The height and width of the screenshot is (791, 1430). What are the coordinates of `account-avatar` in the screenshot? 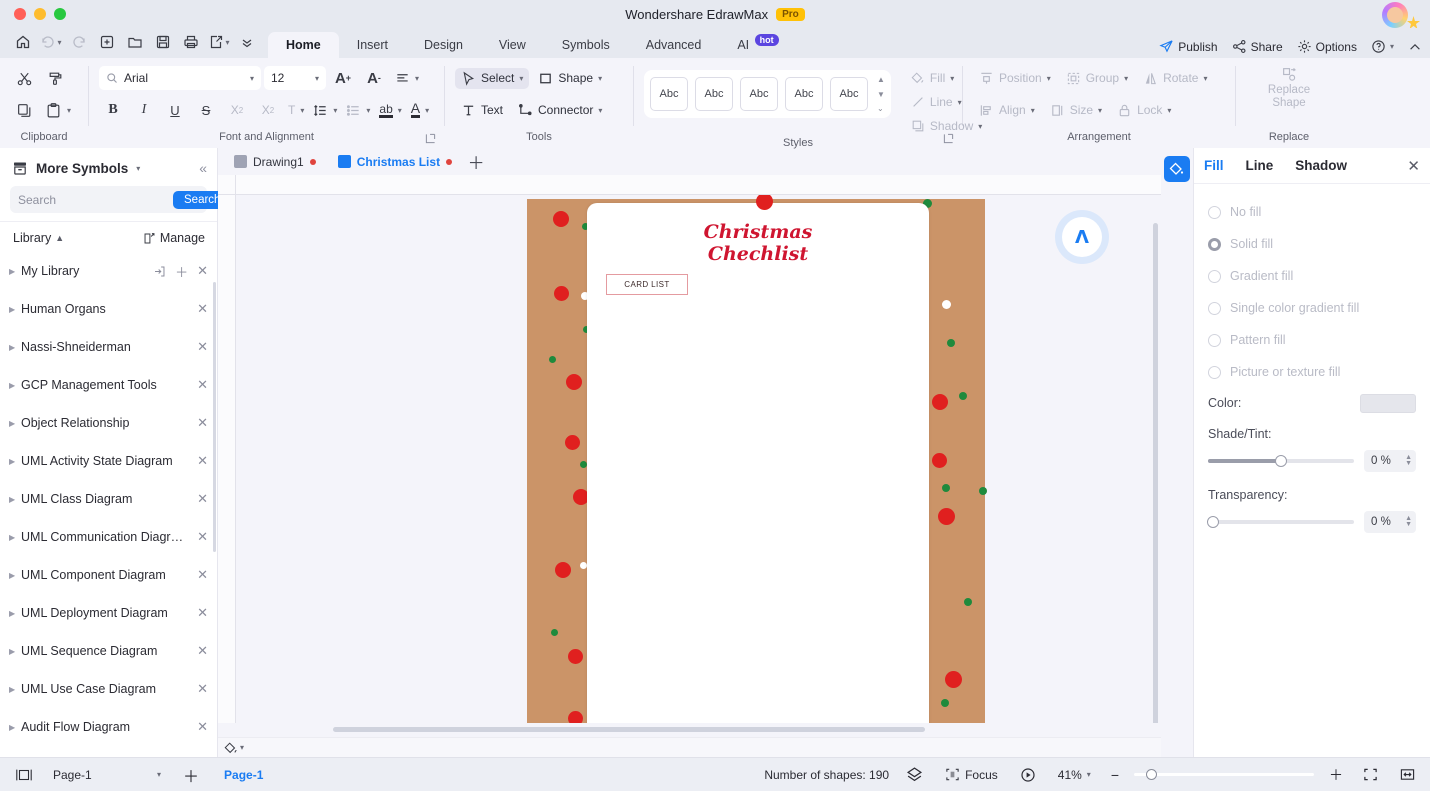 It's located at (1401, 15).